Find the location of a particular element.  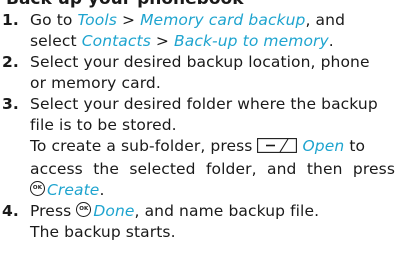

step-number: 3. is located at coordinates (10, 104).